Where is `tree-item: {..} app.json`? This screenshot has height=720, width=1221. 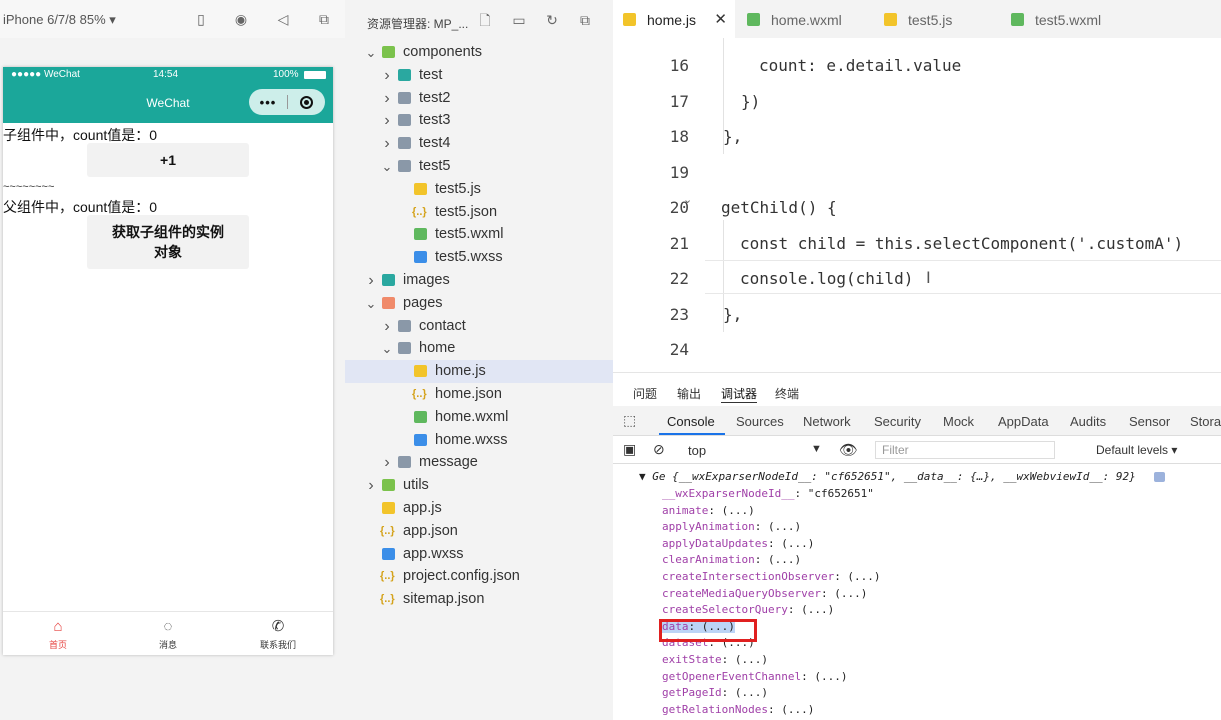
tree-item: {..} app.json is located at coordinates (479, 531).